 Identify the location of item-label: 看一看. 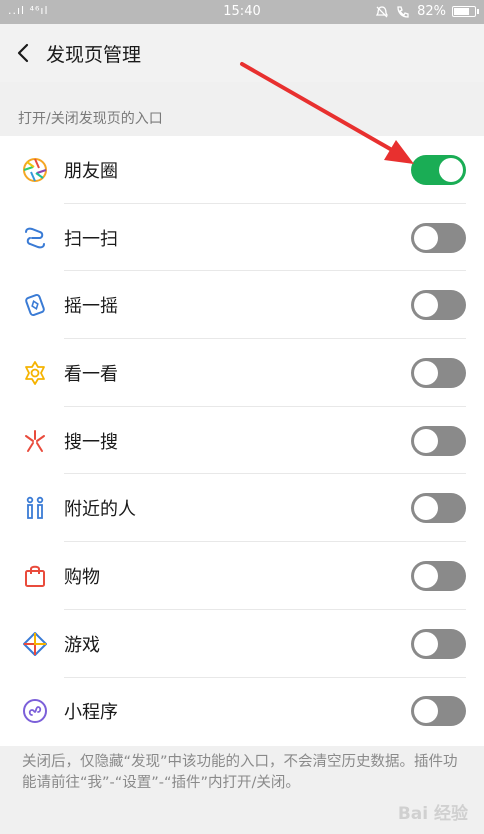
(91, 374).